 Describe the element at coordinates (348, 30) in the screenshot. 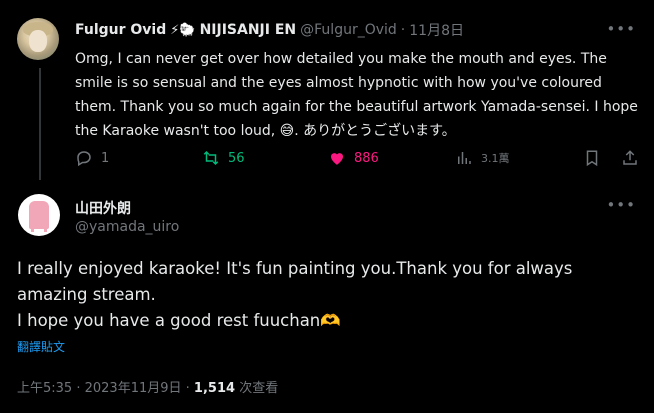

I see `author-handle: @Fulgur_Ovid` at that location.